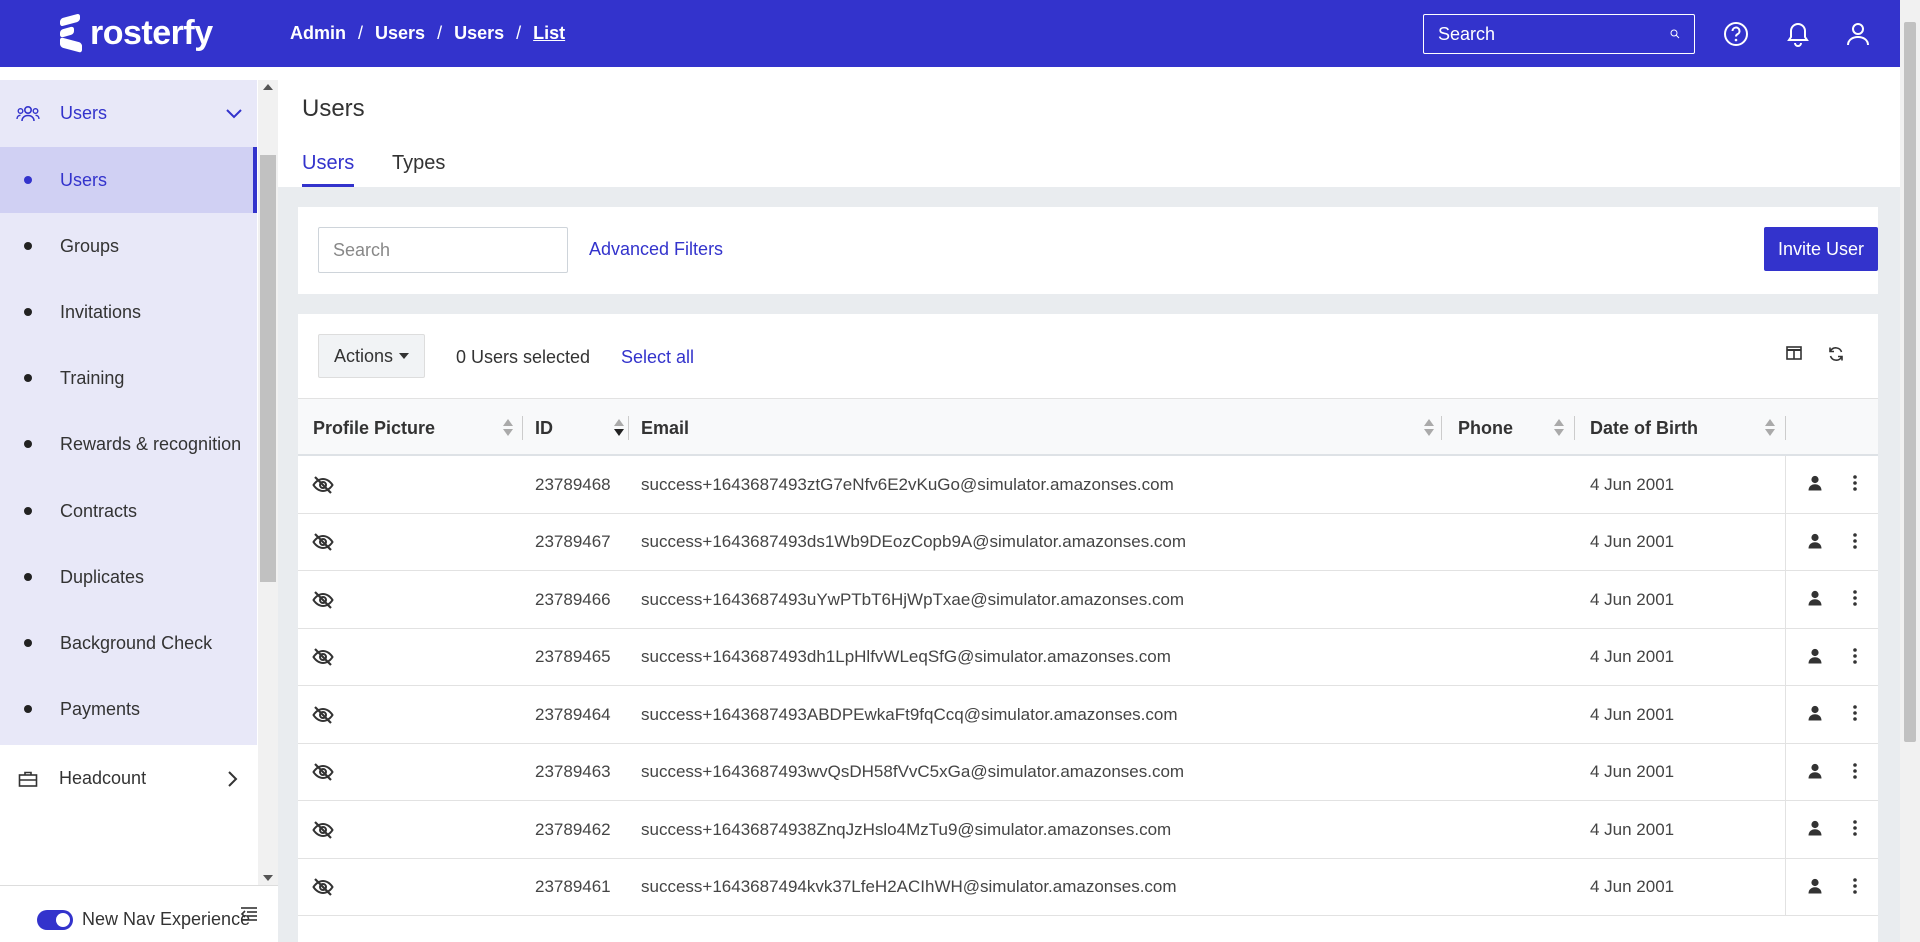 This screenshot has width=1920, height=942. Describe the element at coordinates (128, 312) in the screenshot. I see `sidebar-item-invitations: Invitations` at that location.